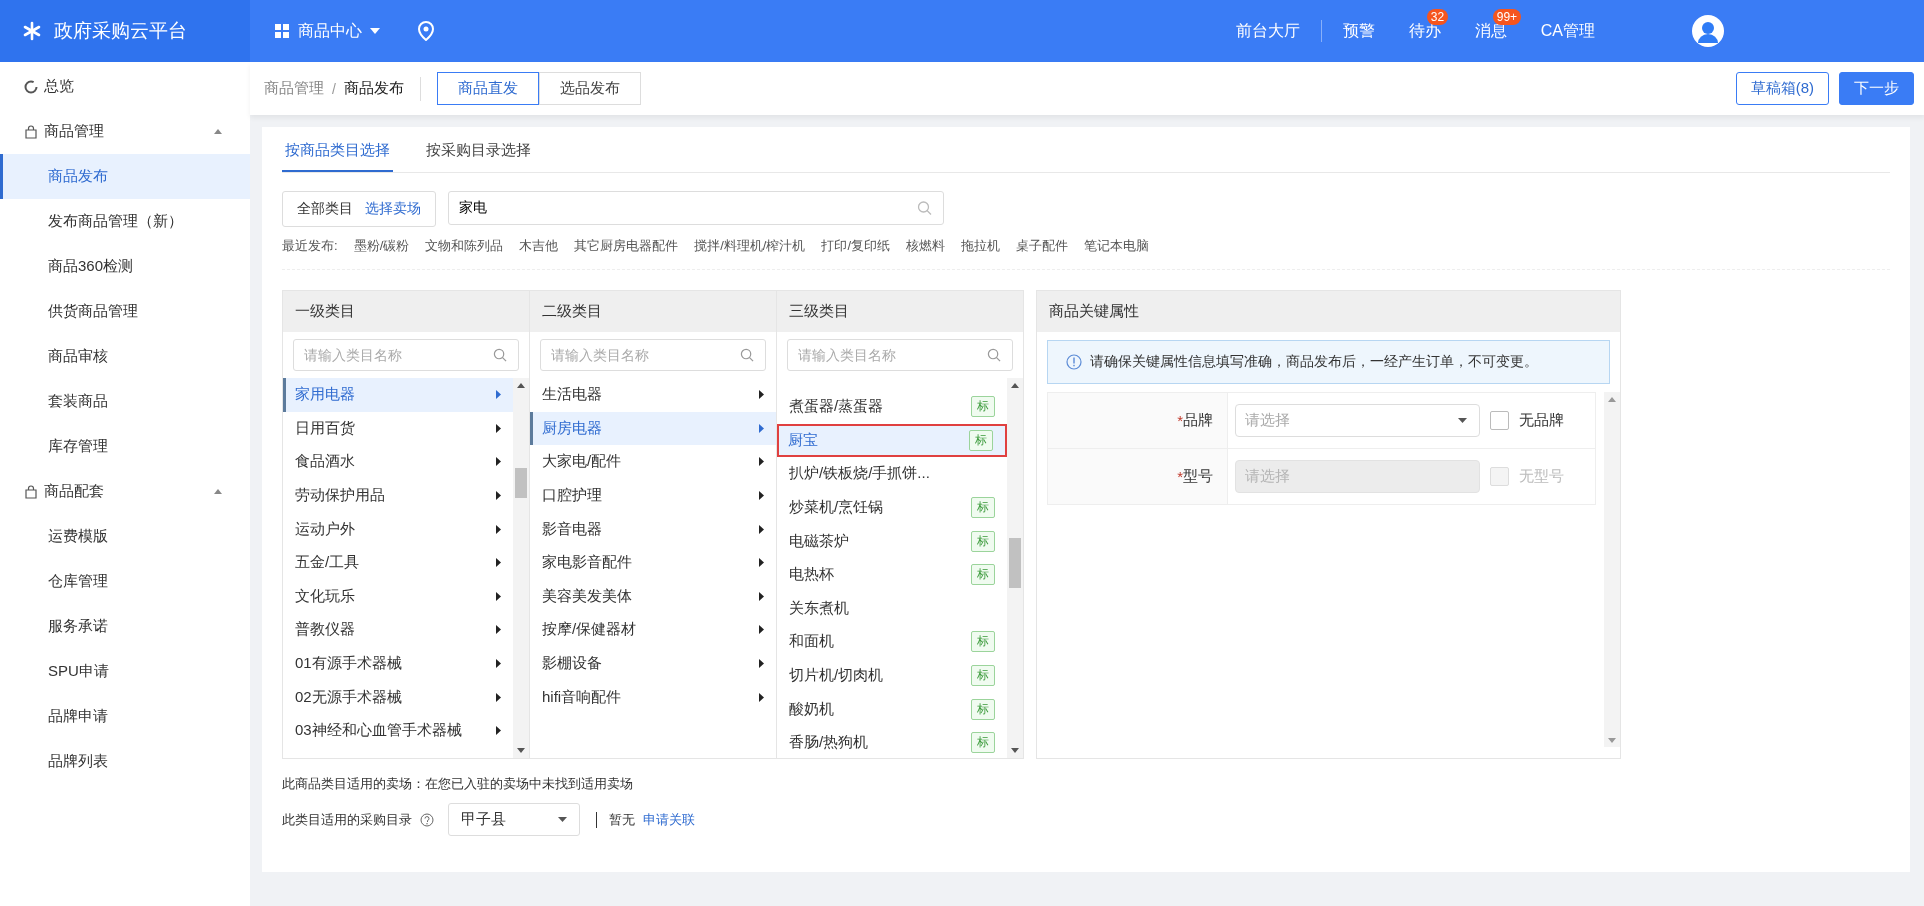  What do you see at coordinates (892, 541) in the screenshot?
I see `category-item: 电磁茶炉 标` at bounding box center [892, 541].